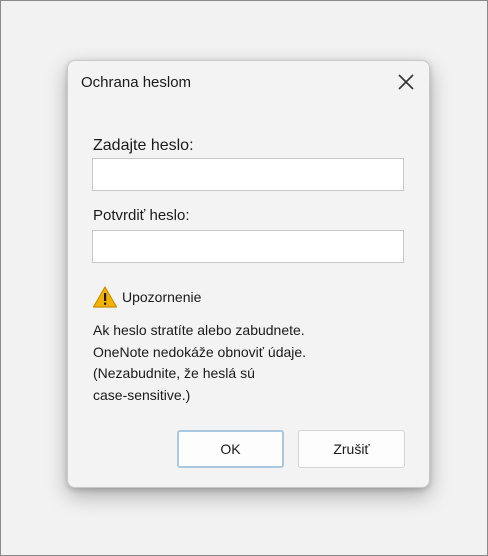  What do you see at coordinates (174, 373) in the screenshot?
I see `warning-line: (Nezabudnite, že heslá sú` at bounding box center [174, 373].